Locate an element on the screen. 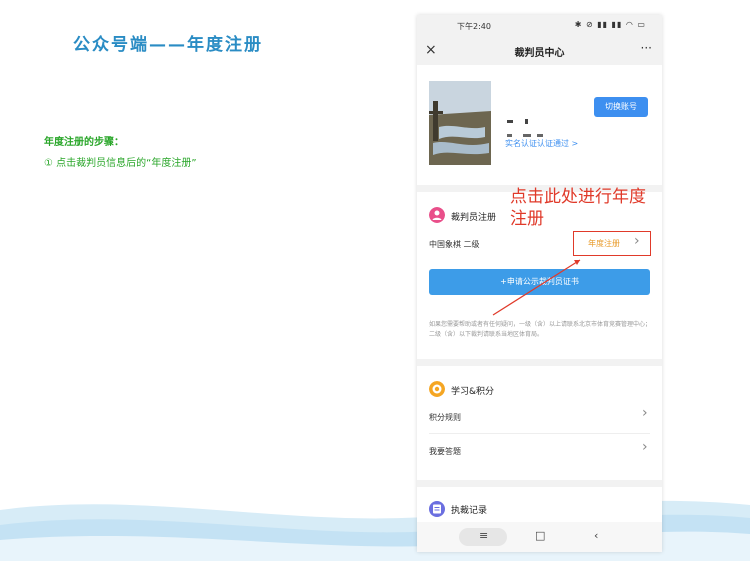  referee-level: 中国象棋 二级 is located at coordinates (454, 244).